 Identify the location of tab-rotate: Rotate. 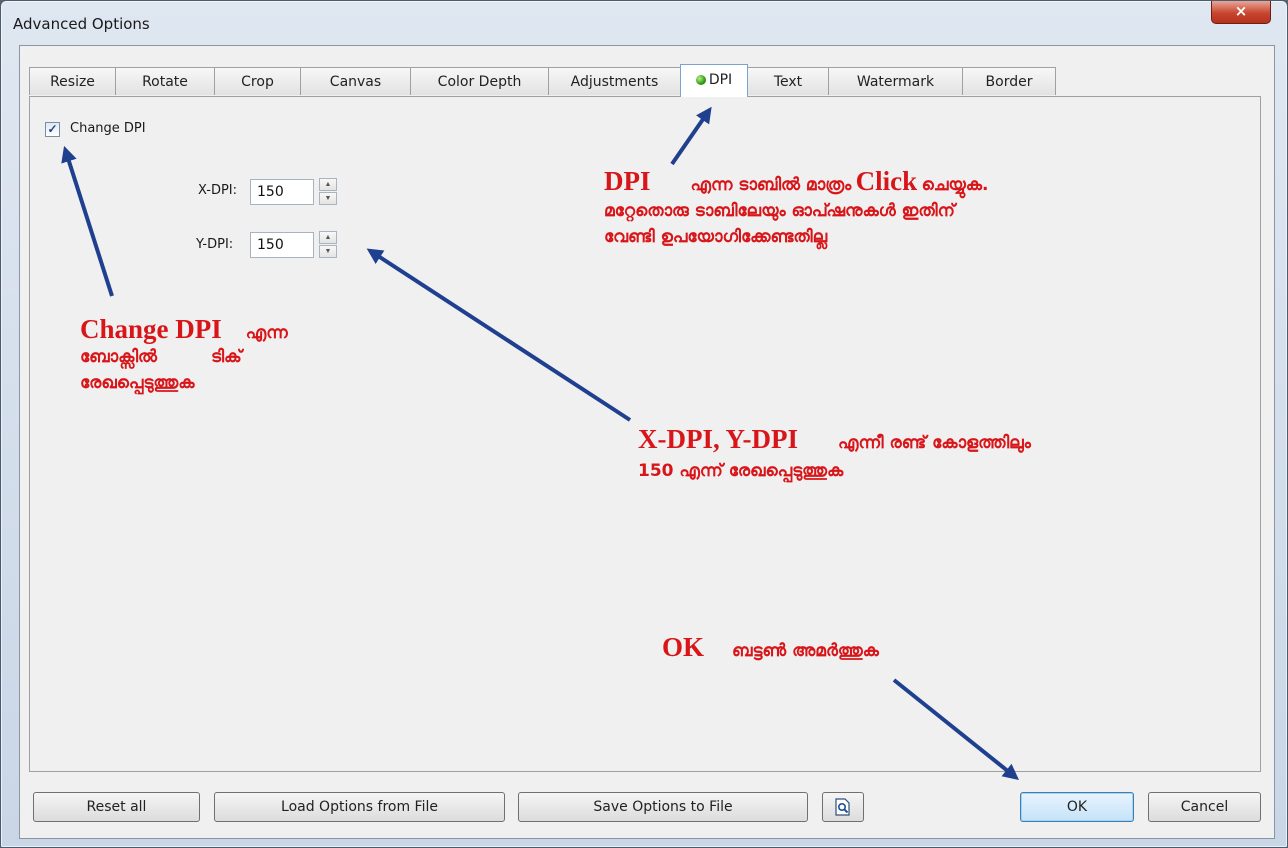
(165, 81).